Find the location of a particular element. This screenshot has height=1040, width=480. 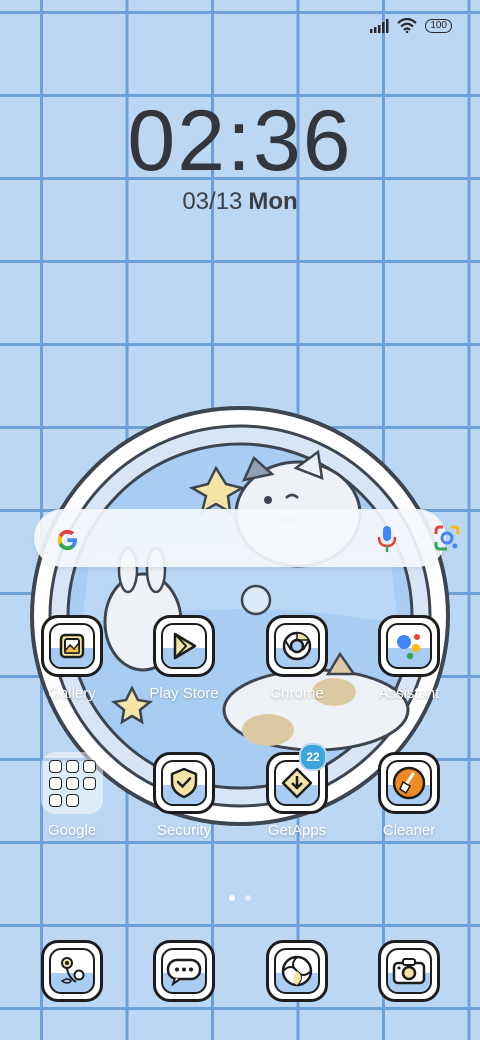

dock-phone is located at coordinates (72, 971).